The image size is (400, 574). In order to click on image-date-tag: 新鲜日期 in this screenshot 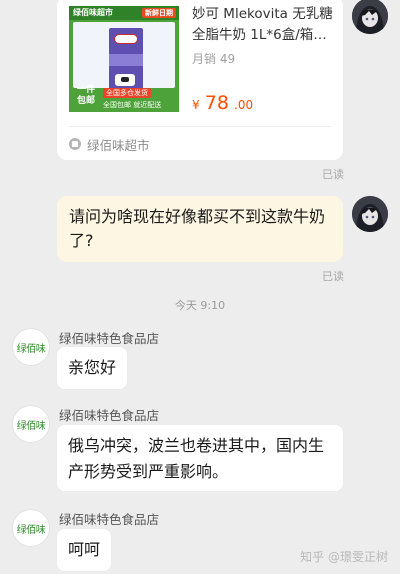, I will do `click(159, 13)`.